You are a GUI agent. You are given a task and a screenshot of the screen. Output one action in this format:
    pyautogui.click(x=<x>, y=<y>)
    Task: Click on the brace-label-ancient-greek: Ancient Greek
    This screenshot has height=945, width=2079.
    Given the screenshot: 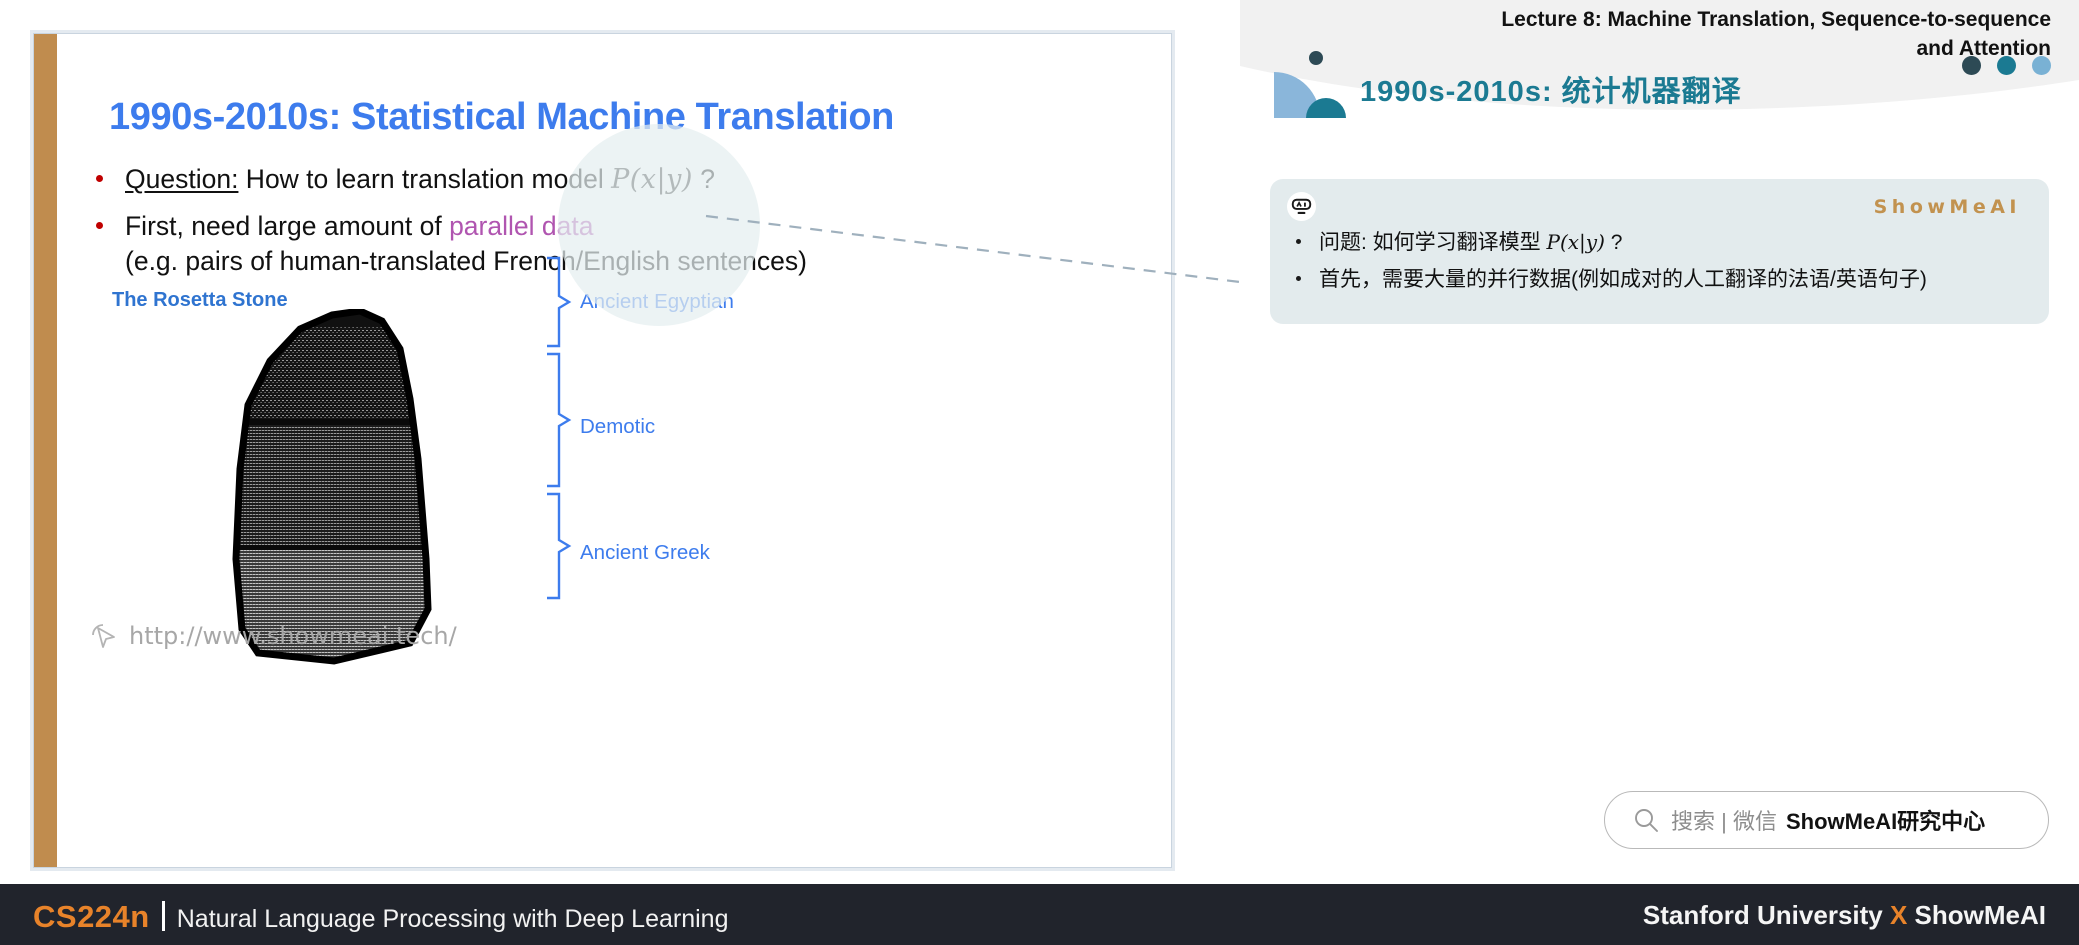 What is the action you would take?
    pyautogui.click(x=645, y=552)
    